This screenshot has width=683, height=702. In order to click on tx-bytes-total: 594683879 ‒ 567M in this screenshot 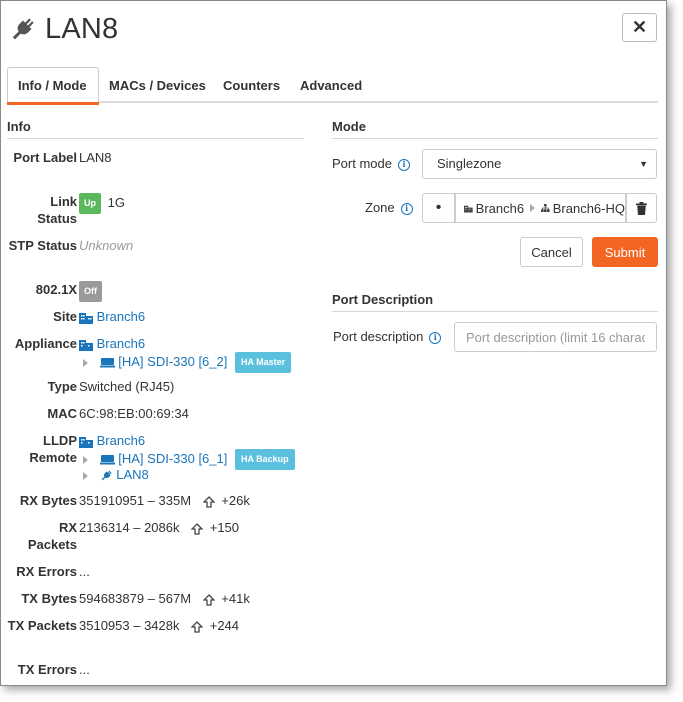, I will do `click(135, 598)`.